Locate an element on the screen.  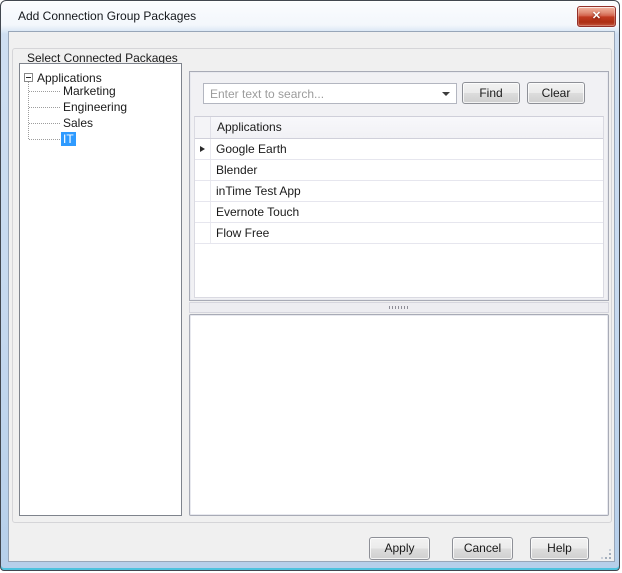
table-row: inTime Test App is located at coordinates (399, 191).